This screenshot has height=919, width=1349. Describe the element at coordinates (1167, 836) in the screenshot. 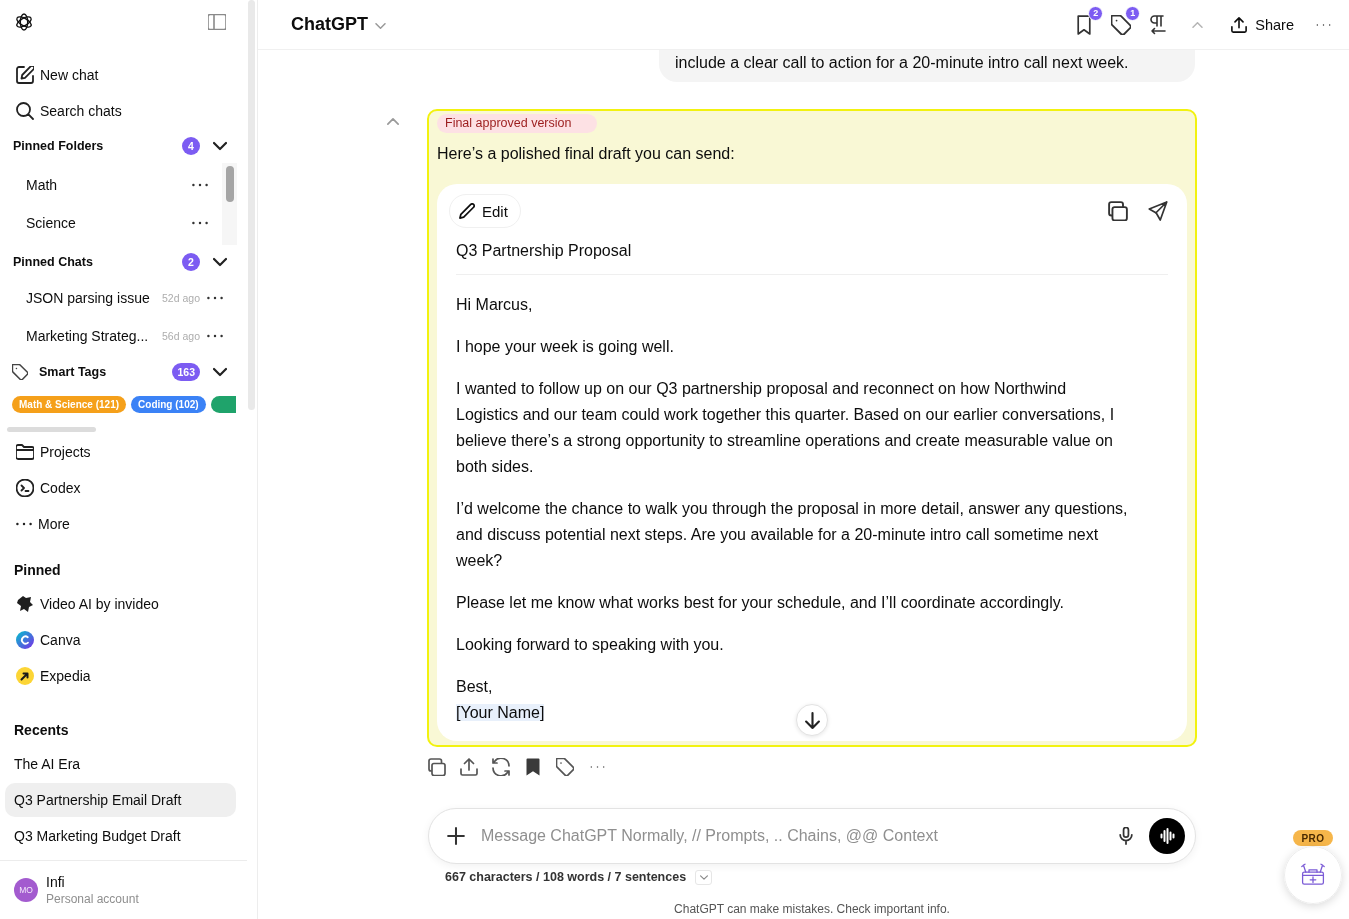

I see `sound-wave-icon` at that location.